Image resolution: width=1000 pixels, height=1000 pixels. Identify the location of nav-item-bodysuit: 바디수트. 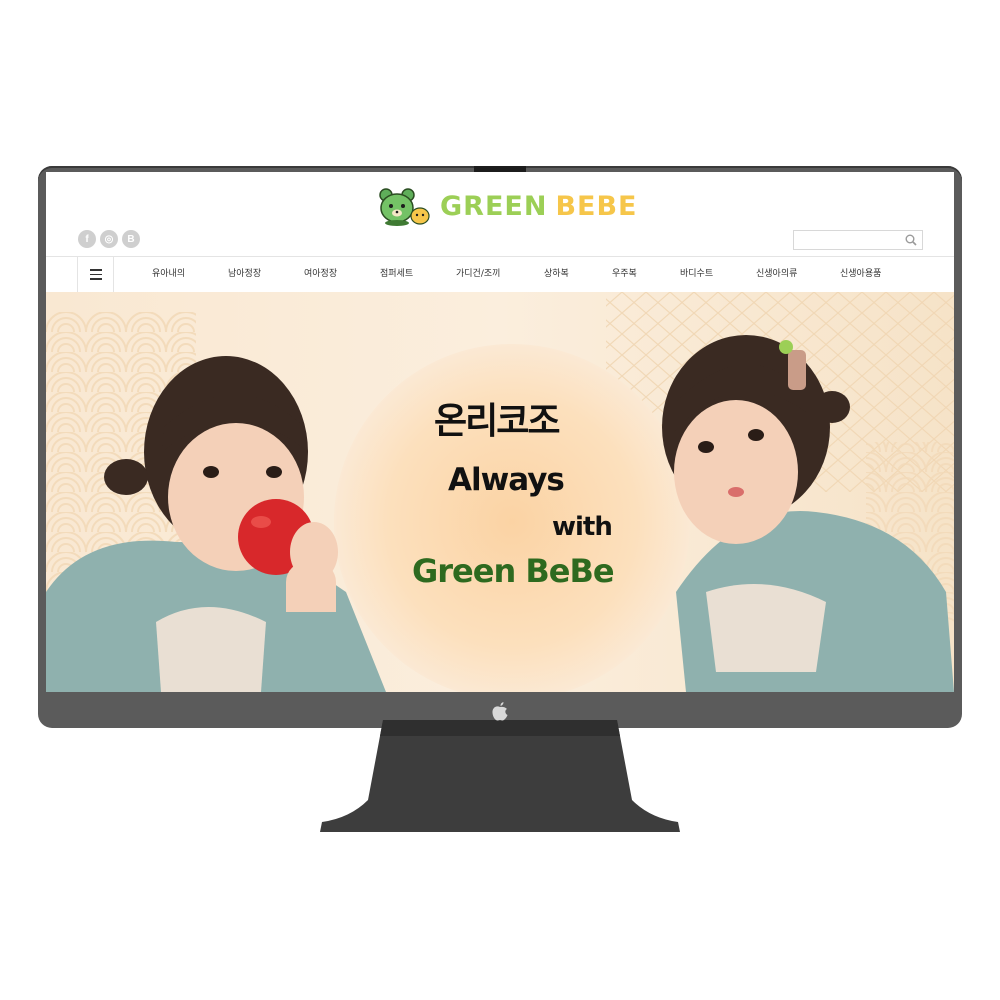
(696, 274).